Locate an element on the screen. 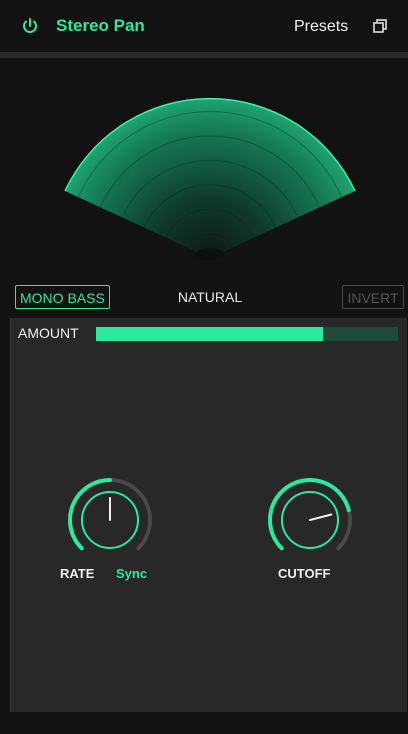  invert-button: INVERT is located at coordinates (373, 297).